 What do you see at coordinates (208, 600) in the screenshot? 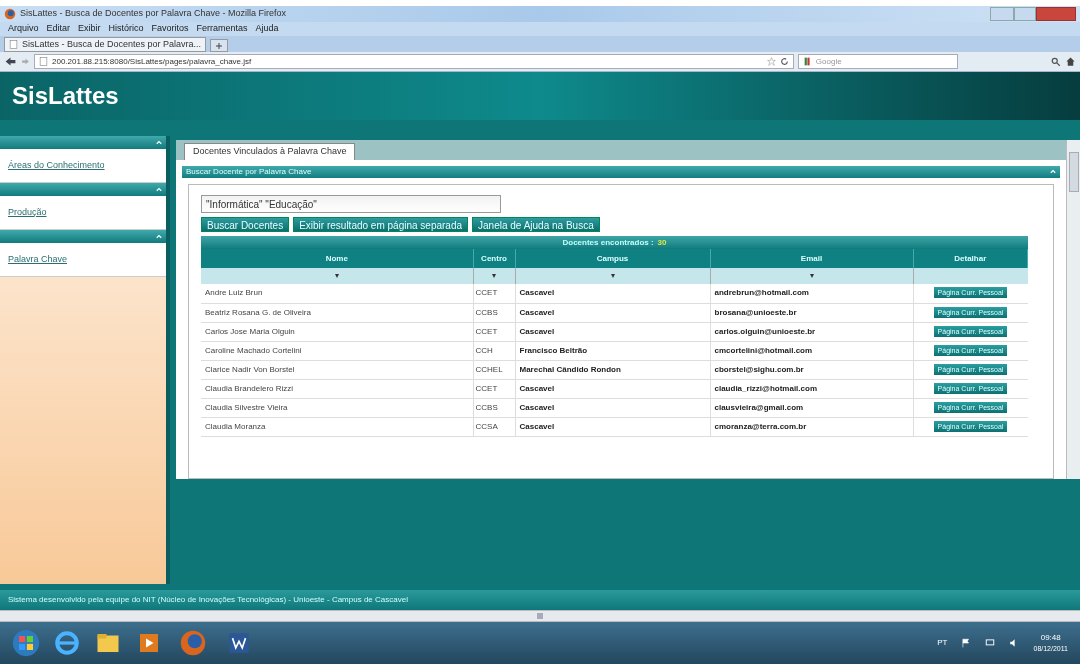
I see `footer-text: Sistema desenvolvido pela equipe do NIT (Núcleo de Inovações Tecnológicas) - Unioeste - Campus de Cascavel` at bounding box center [208, 600].